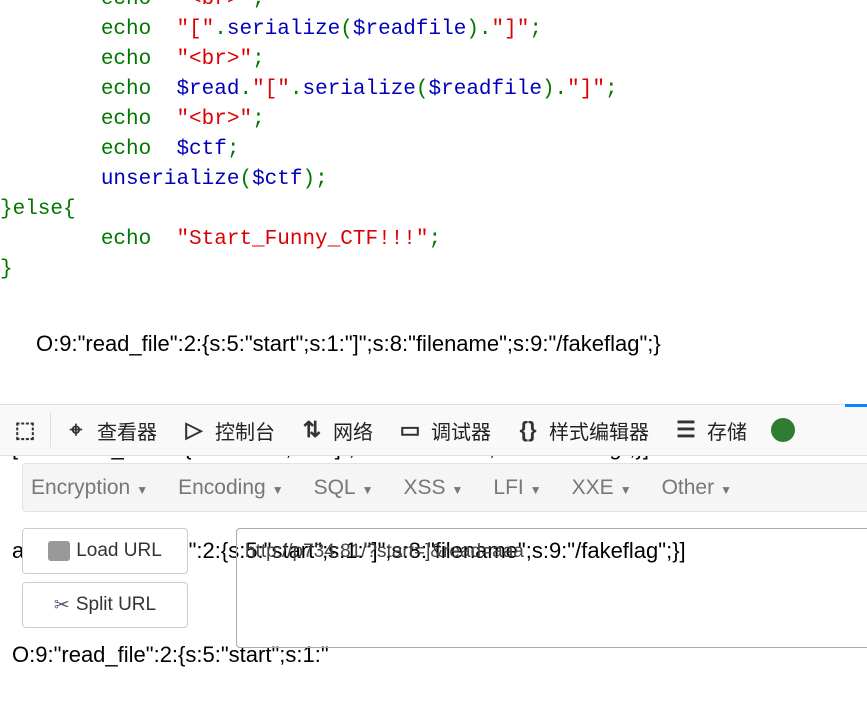 This screenshot has height=707, width=867. Describe the element at coordinates (208, 89) in the screenshot. I see `code-token: $read` at that location.